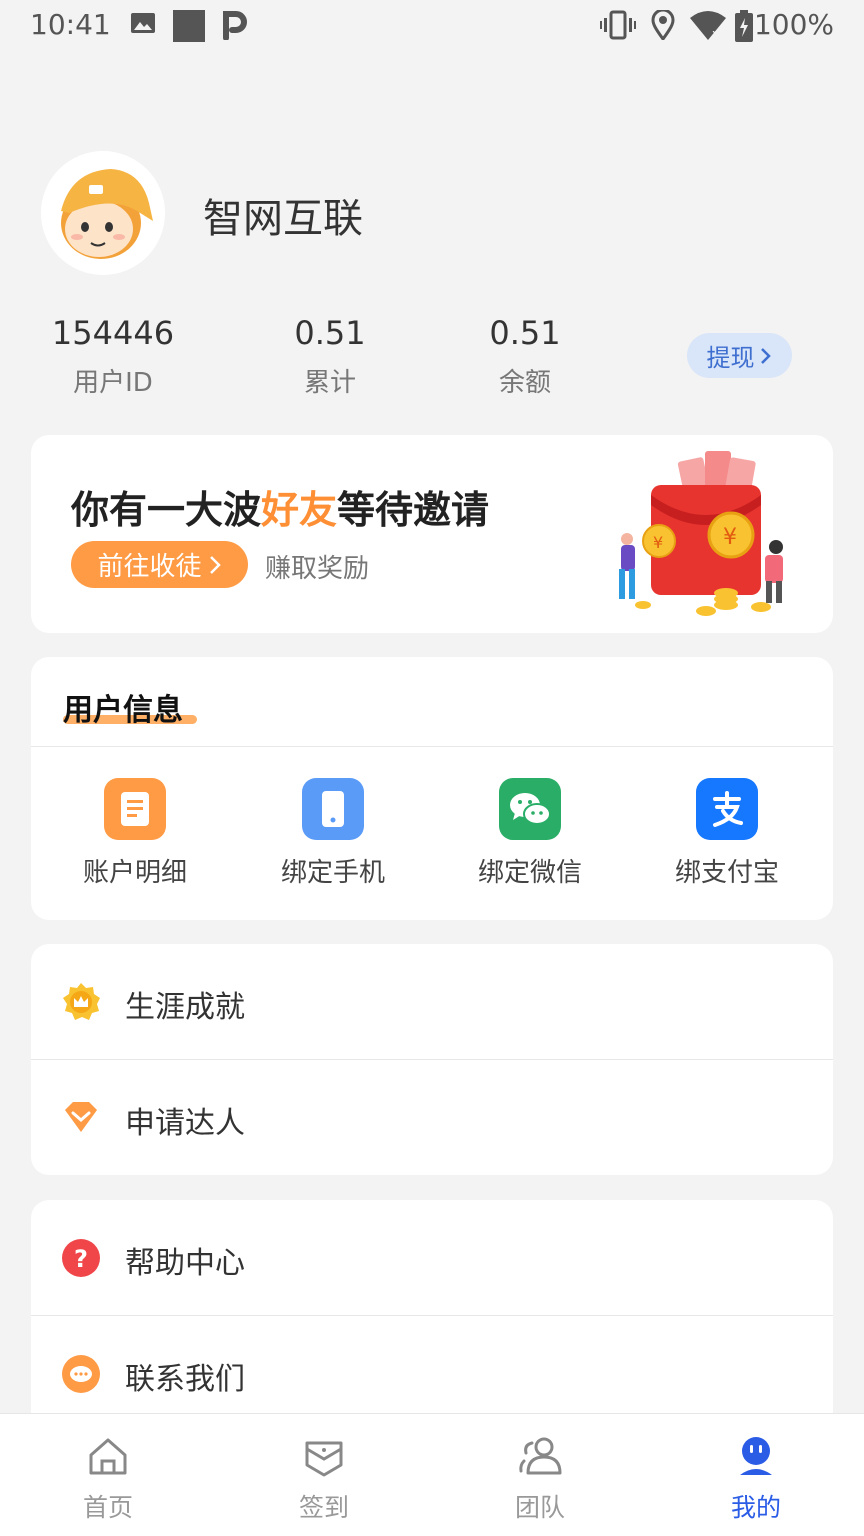  I want to click on tab-label: 团队, so click(539, 1507).